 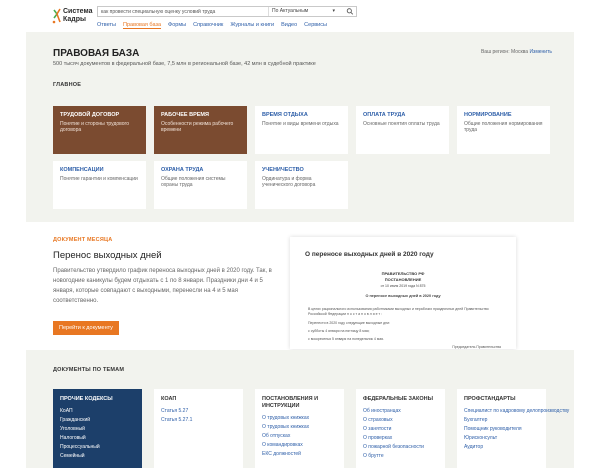 What do you see at coordinates (290, 11) in the screenshot?
I see `search-scope-label: По Актуальным` at bounding box center [290, 11].